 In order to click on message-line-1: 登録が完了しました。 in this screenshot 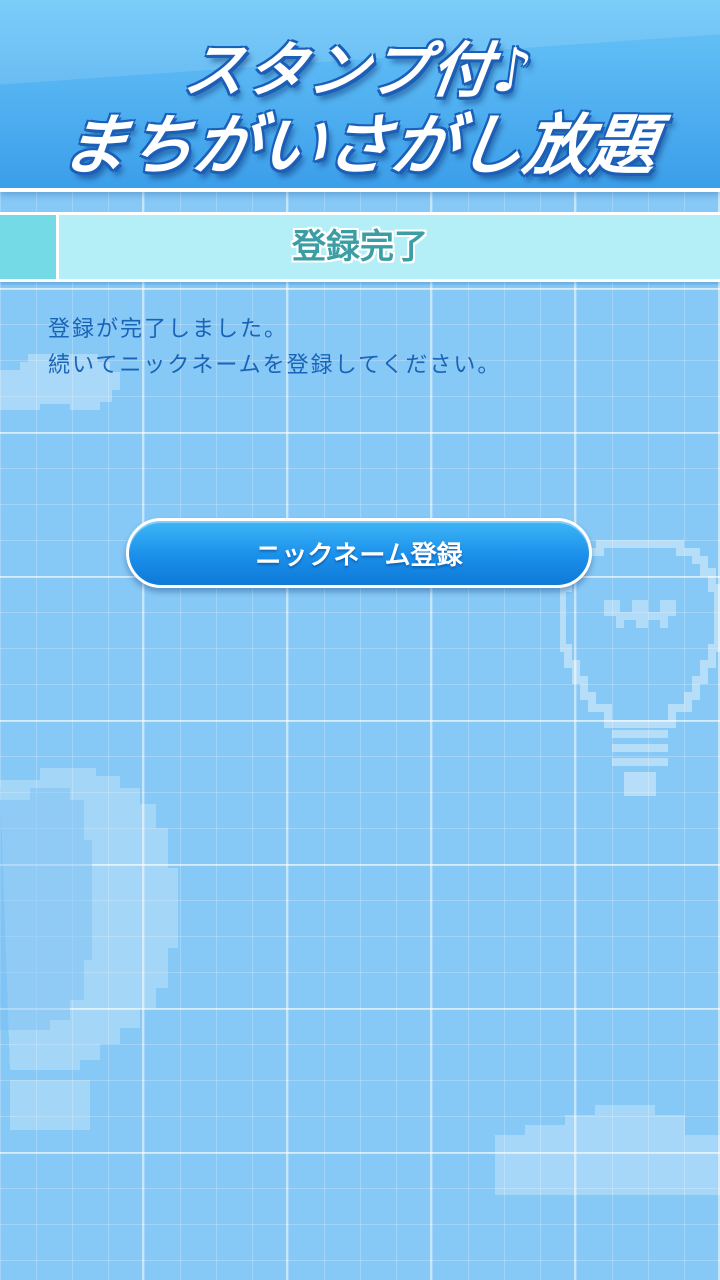, I will do `click(168, 329)`.